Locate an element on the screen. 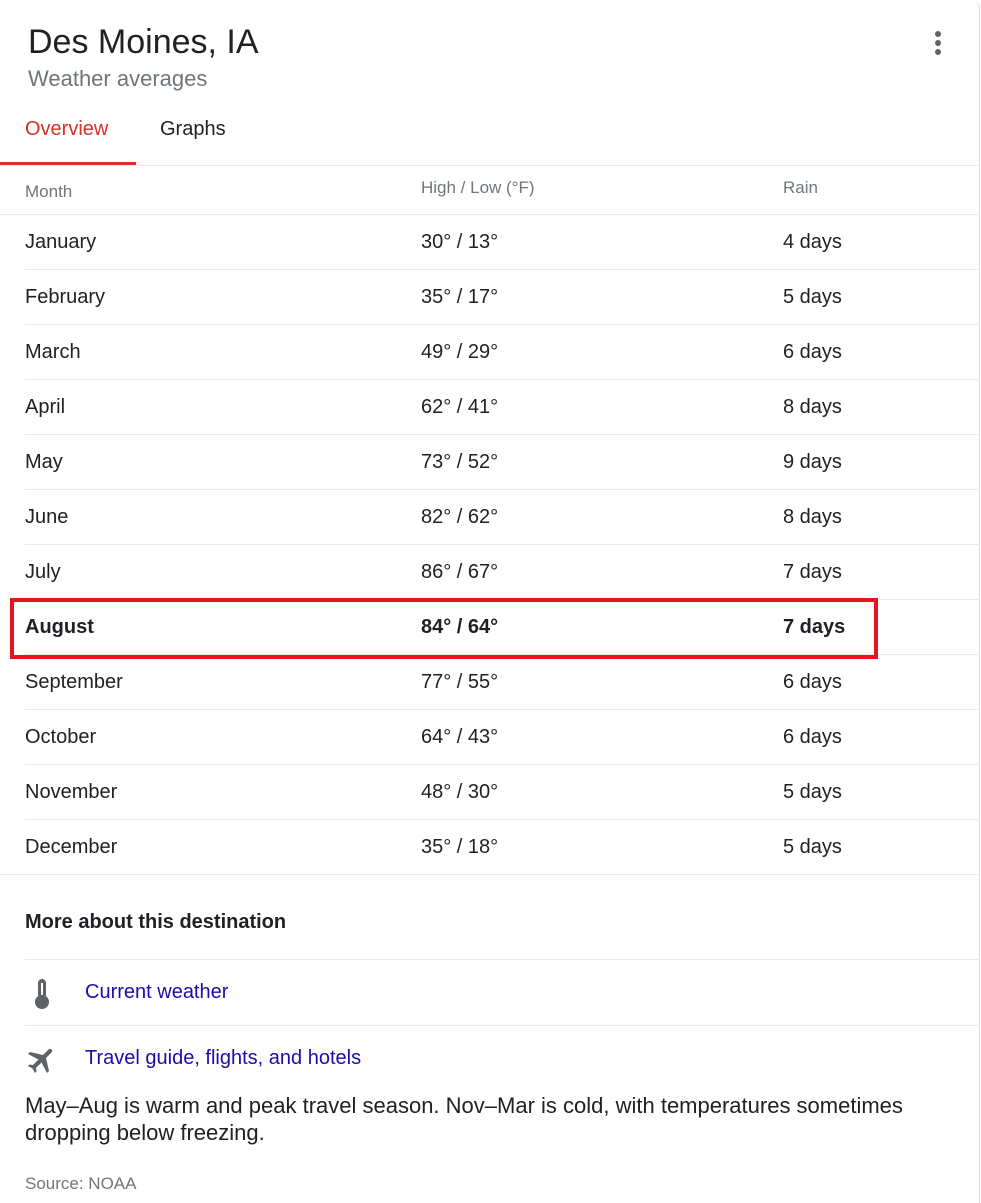  cell-temp: 77° / 55° is located at coordinates (460, 682).